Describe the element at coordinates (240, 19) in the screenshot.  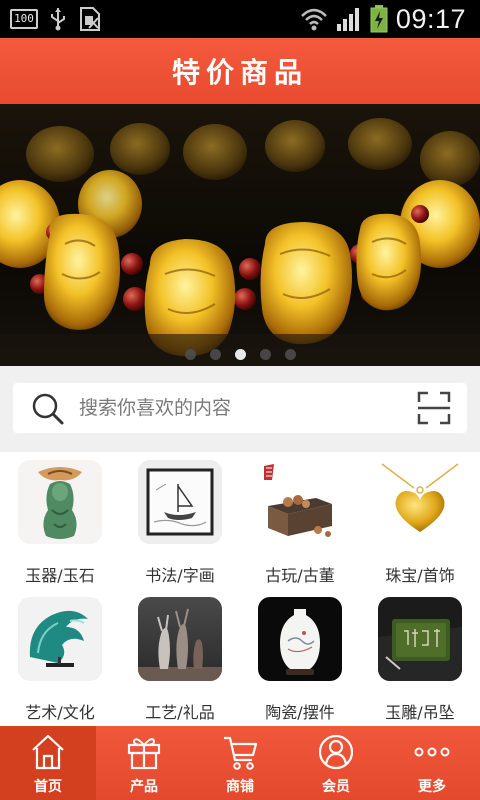
I see `status-bar: 100 09:17` at that location.